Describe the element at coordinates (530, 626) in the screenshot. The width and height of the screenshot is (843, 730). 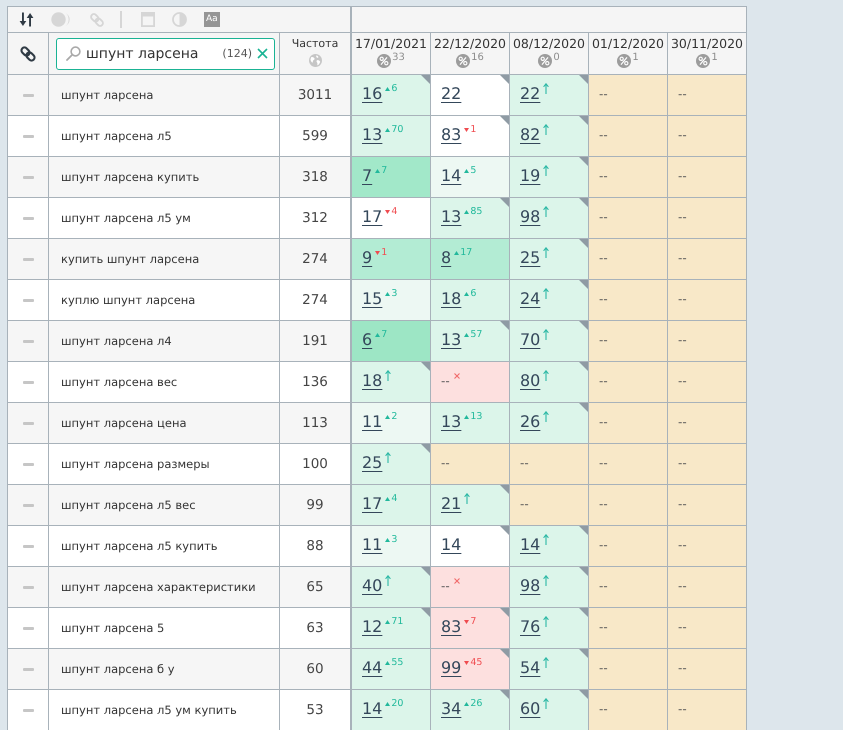
I see `position-link: 76` at that location.